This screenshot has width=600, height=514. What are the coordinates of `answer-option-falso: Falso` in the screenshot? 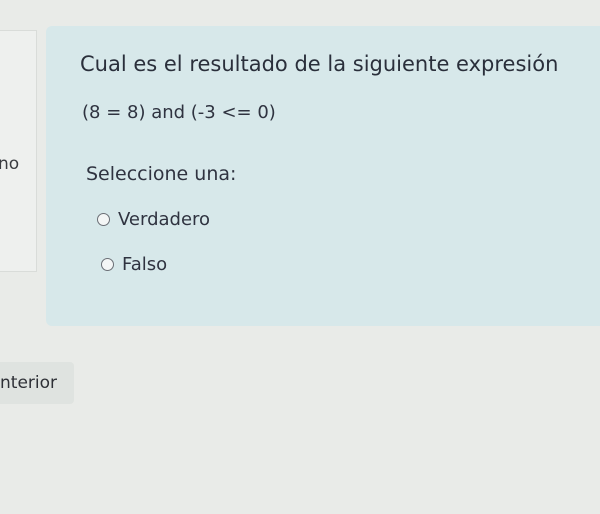 It's located at (134, 264).